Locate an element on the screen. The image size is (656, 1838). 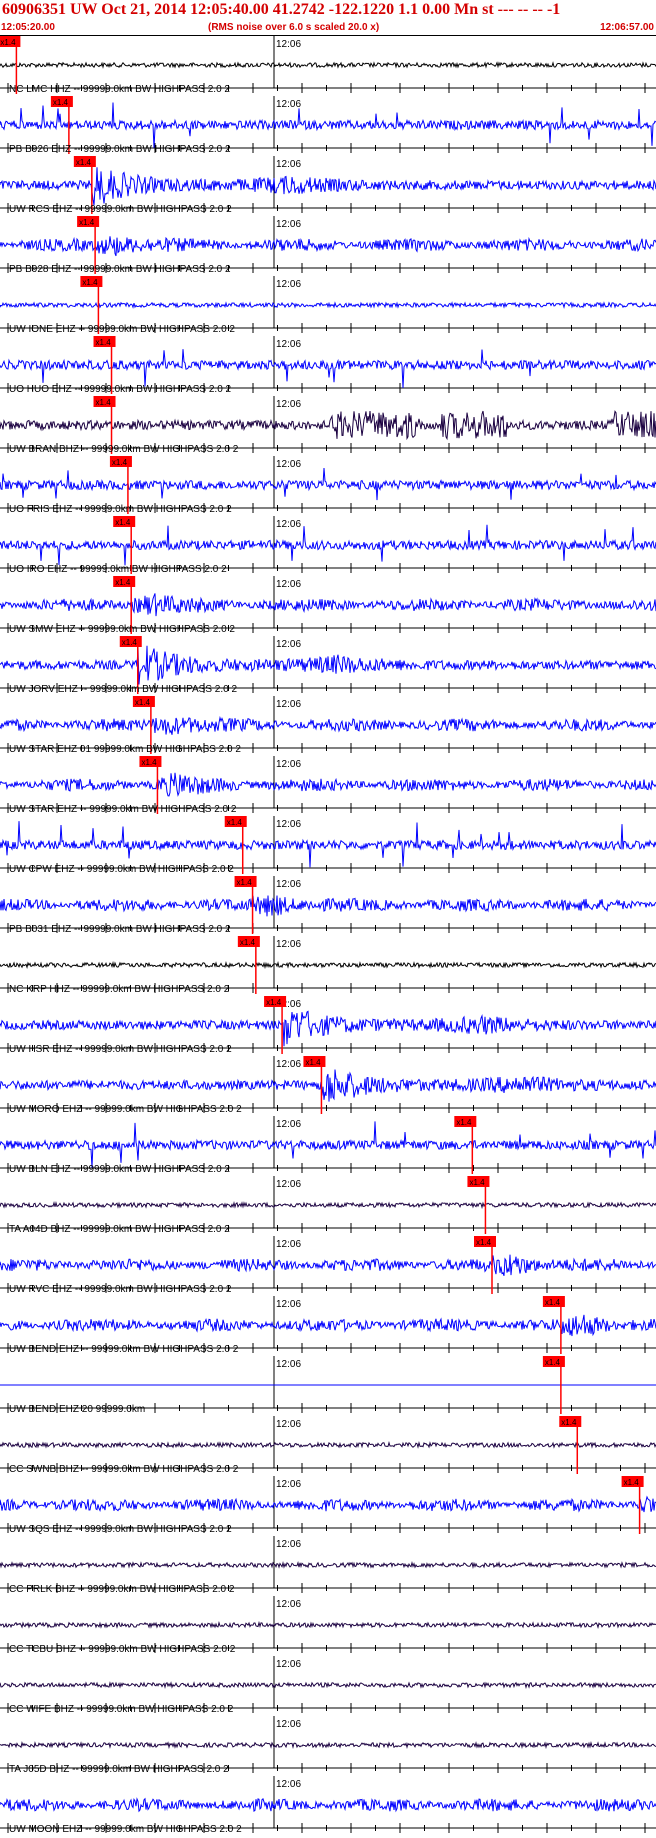
scale-note: (RMS noise over 6.0 s scaled 20.0 x) is located at coordinates (294, 27).